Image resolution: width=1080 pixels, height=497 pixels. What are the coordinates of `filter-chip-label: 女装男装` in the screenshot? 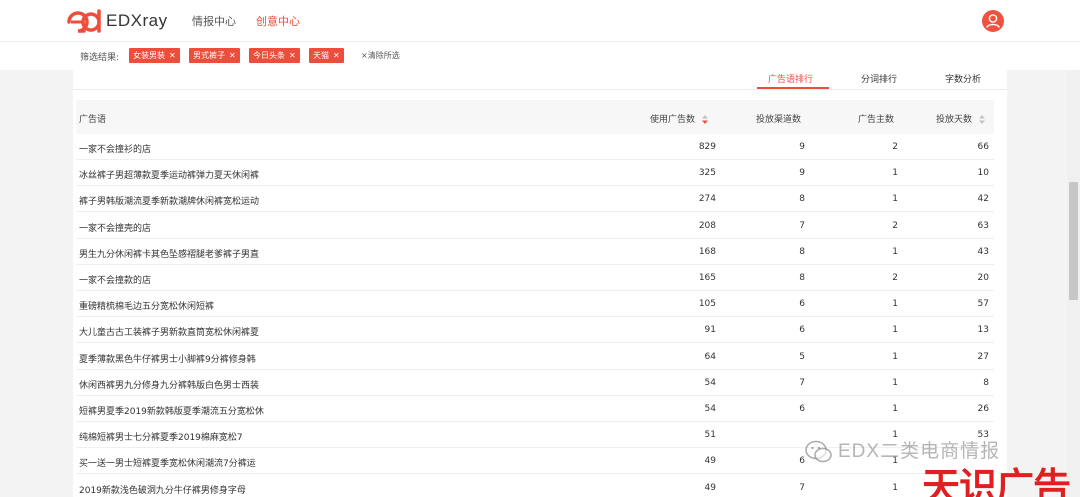 It's located at (149, 55).